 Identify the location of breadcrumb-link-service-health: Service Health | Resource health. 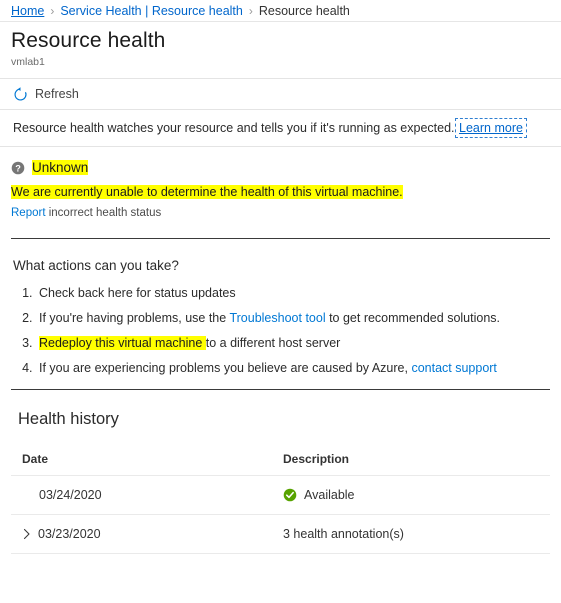
(151, 11).